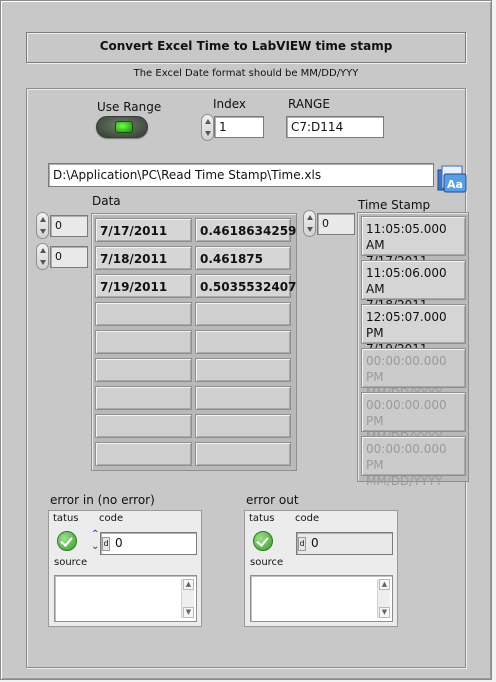 This screenshot has height=682, width=496. I want to click on timestamp-cell: 11:05:05.000 AM7/17/2011, so click(413, 242).